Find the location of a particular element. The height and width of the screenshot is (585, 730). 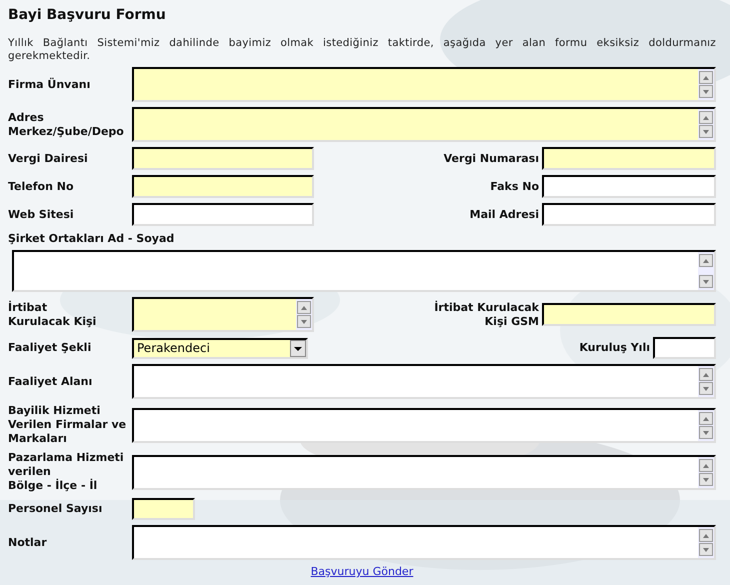

field-label: Faaliyet Alanı is located at coordinates (50, 381).